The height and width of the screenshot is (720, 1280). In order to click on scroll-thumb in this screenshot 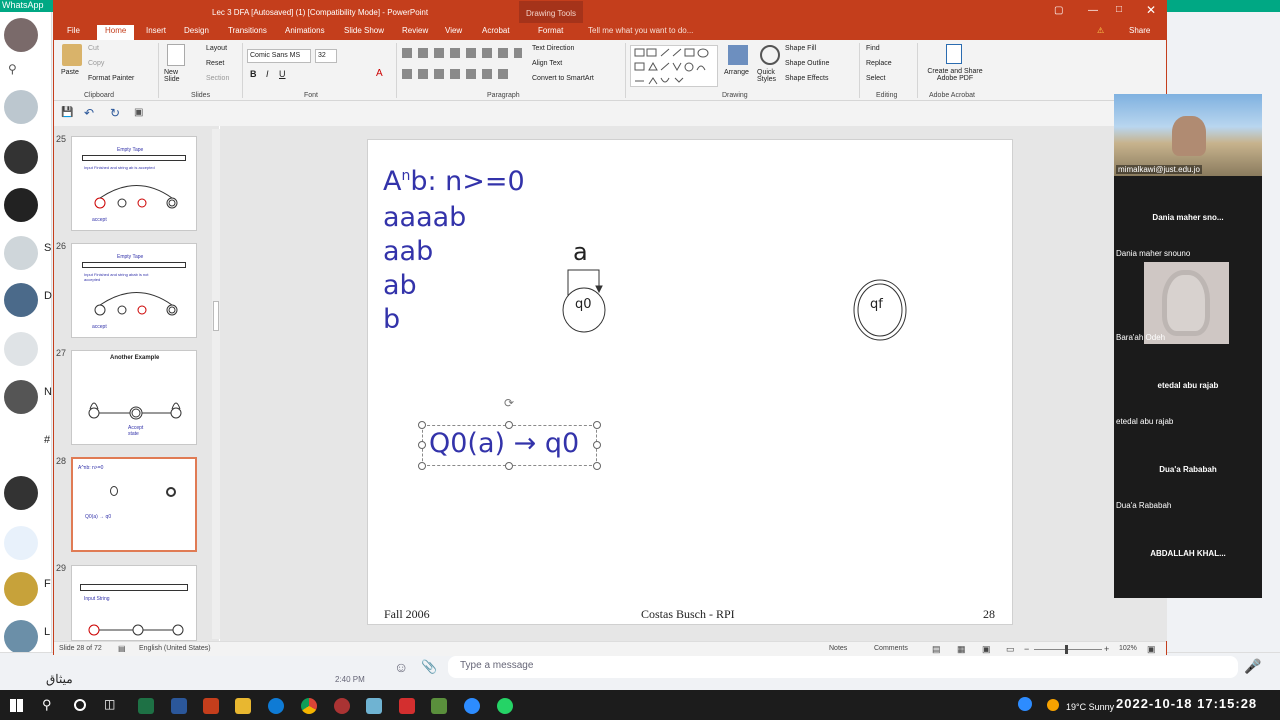, I will do `click(216, 316)`.